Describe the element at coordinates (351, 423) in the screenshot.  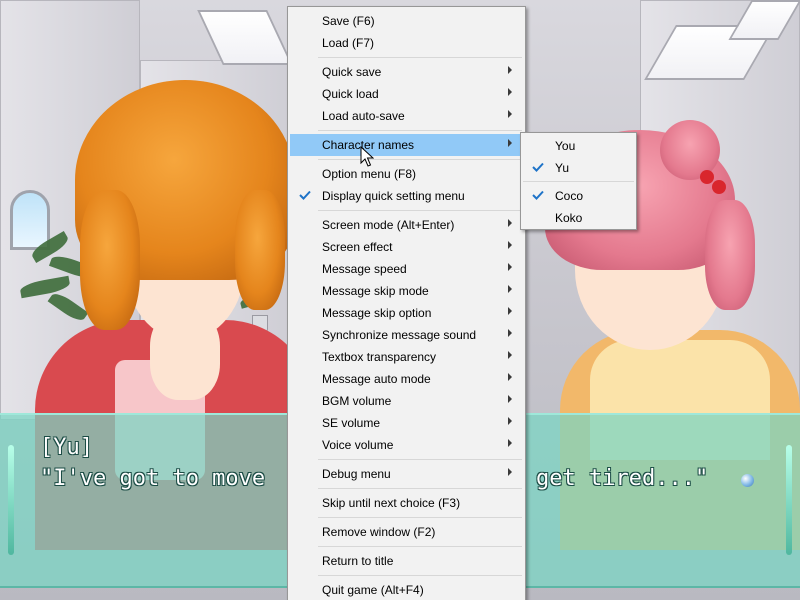
I see `menu-item-label: SE volume` at that location.